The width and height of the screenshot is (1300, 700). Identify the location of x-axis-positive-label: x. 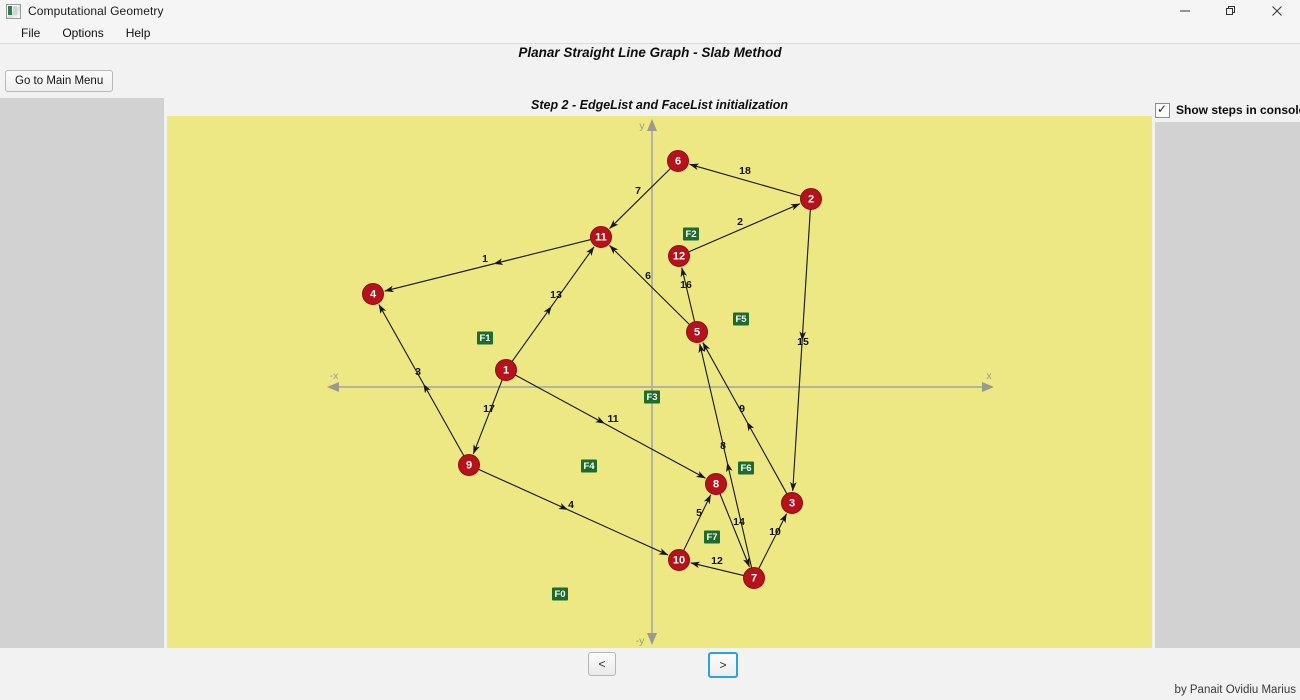
(989, 376).